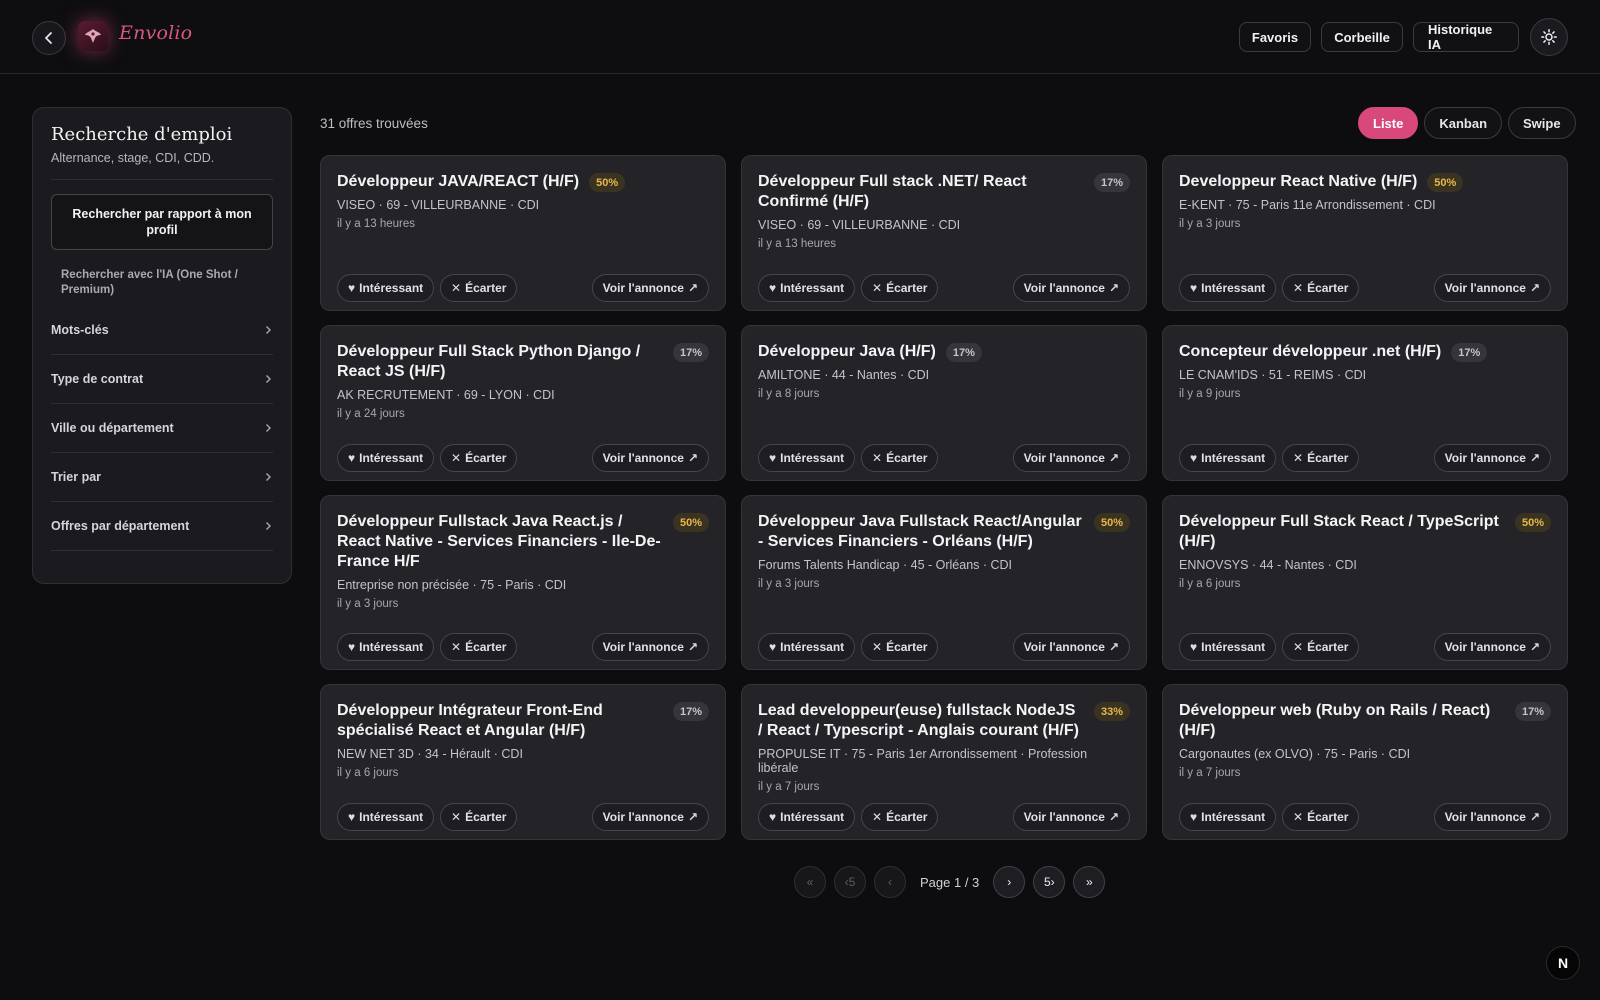 The image size is (1600, 1000). What do you see at coordinates (1273, 375) in the screenshot?
I see `job-meta: LE CNAM'IDS · 51 - REIMS · CDI` at bounding box center [1273, 375].